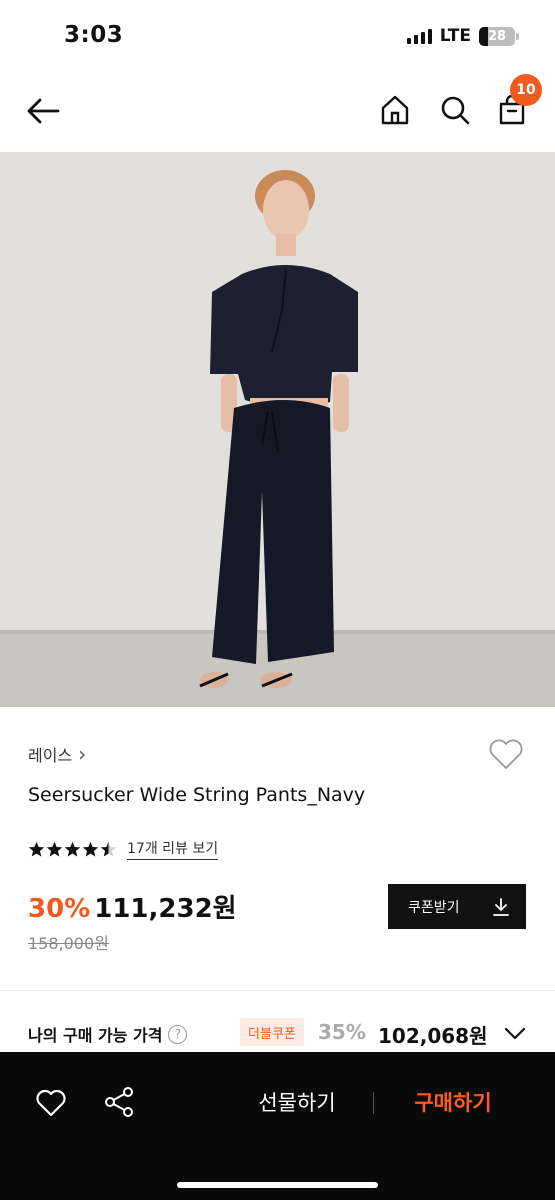  I want to click on my-price-label: 나의 구매 가능 가격 ?, so click(108, 1034).